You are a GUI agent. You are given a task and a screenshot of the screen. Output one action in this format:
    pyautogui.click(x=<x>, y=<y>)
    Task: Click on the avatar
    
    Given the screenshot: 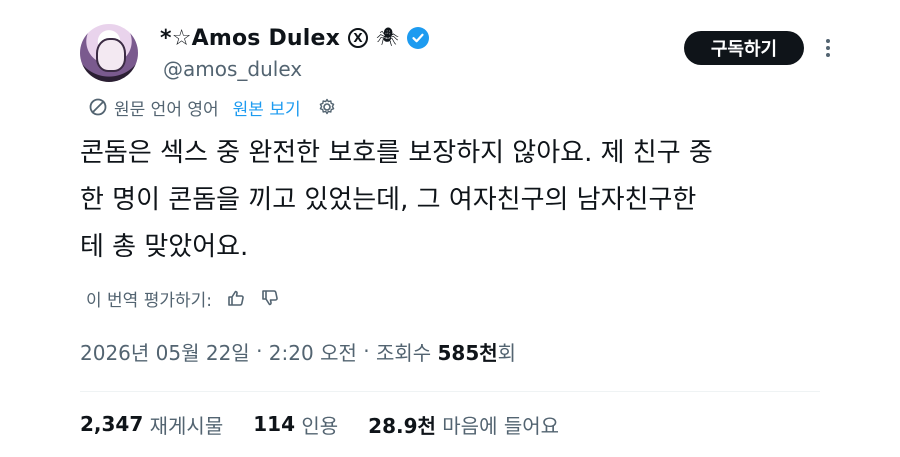 What is the action you would take?
    pyautogui.click(x=109, y=53)
    